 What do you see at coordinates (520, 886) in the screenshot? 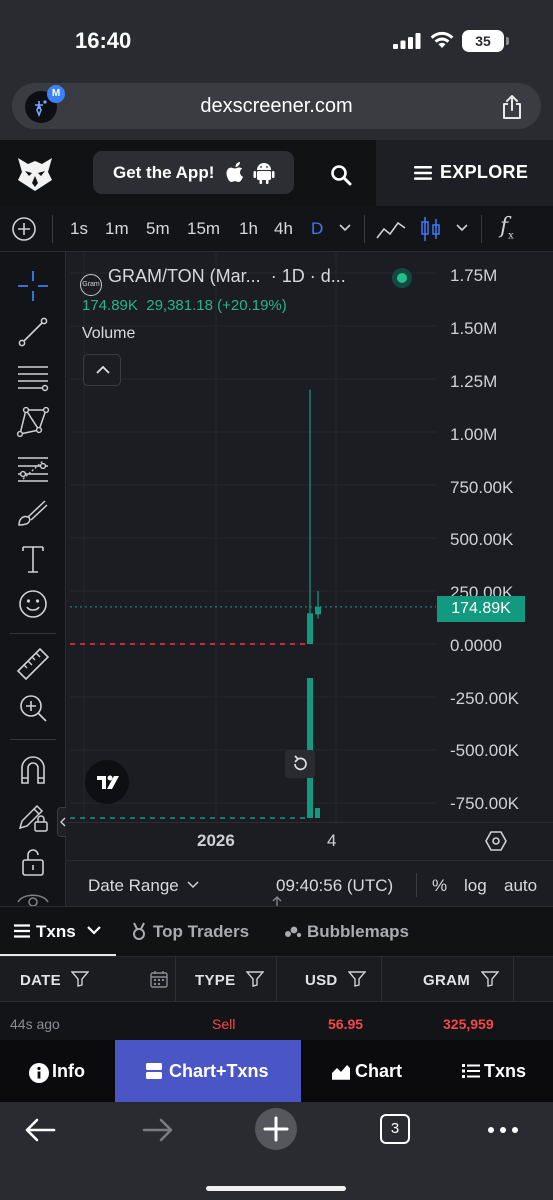
I see `auto-scale-toggle: auto` at bounding box center [520, 886].